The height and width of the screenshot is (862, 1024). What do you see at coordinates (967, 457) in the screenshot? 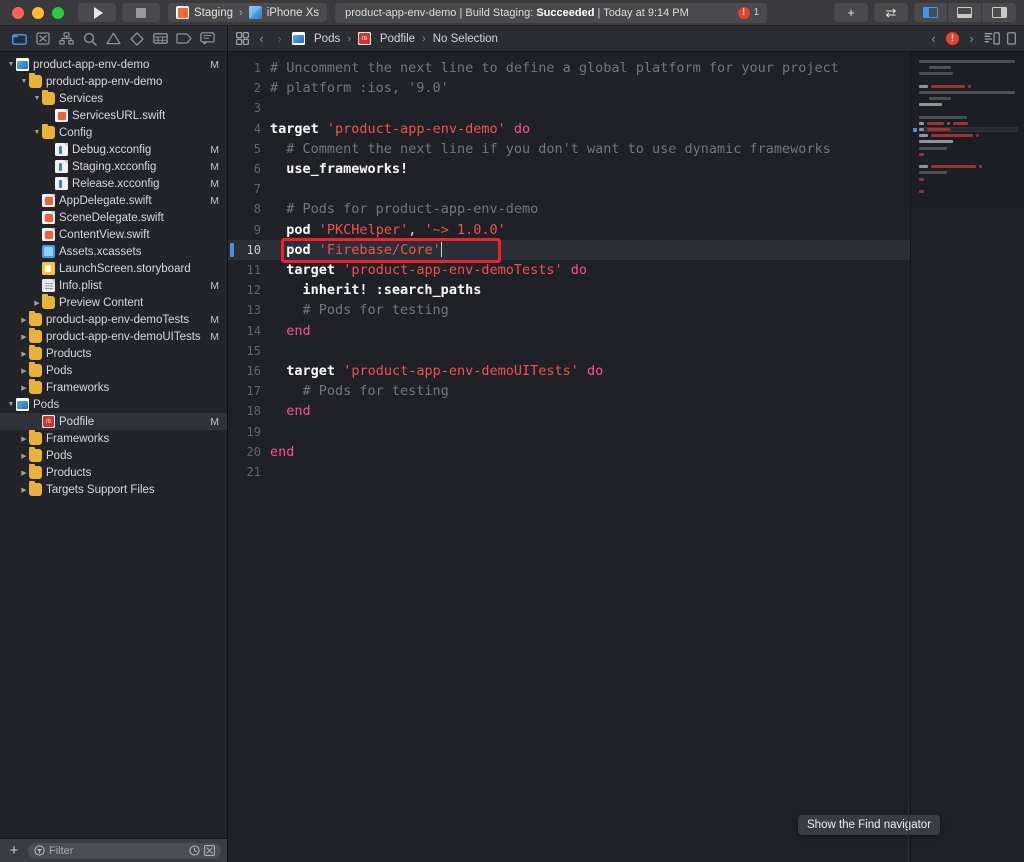
I see `editor-minimap` at bounding box center [967, 457].